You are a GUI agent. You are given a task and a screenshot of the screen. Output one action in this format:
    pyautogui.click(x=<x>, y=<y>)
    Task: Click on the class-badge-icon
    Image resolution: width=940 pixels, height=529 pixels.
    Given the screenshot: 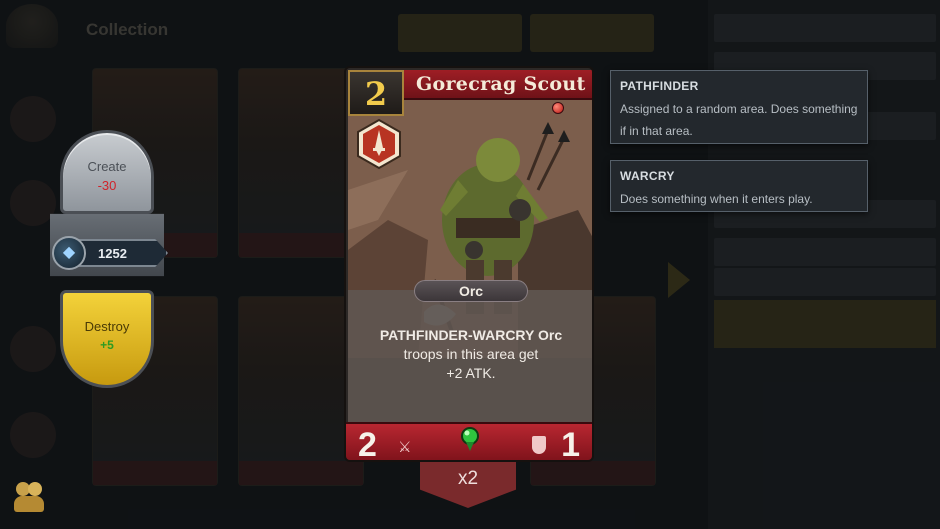 What is the action you would take?
    pyautogui.click(x=379, y=144)
    